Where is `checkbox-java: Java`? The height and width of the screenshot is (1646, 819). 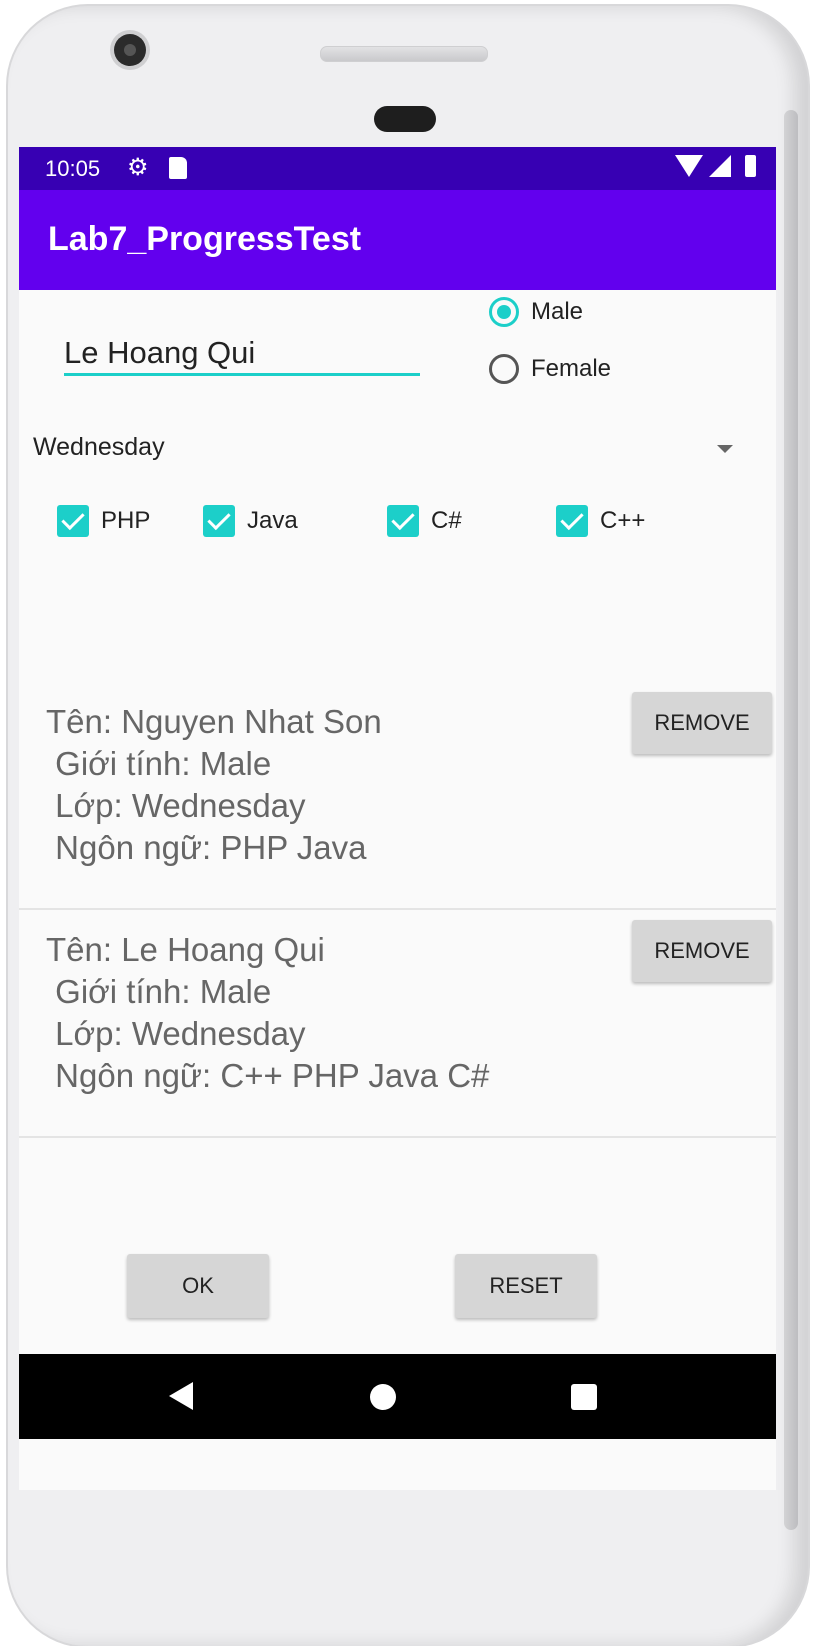 checkbox-java: Java is located at coordinates (250, 521).